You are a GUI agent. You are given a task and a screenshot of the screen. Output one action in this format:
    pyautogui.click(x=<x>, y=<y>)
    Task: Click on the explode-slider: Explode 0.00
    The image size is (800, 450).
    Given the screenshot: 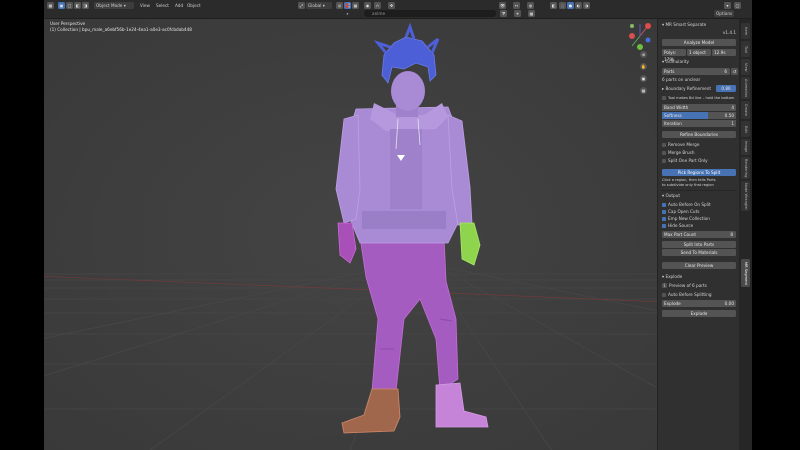 What is the action you would take?
    pyautogui.click(x=699, y=303)
    